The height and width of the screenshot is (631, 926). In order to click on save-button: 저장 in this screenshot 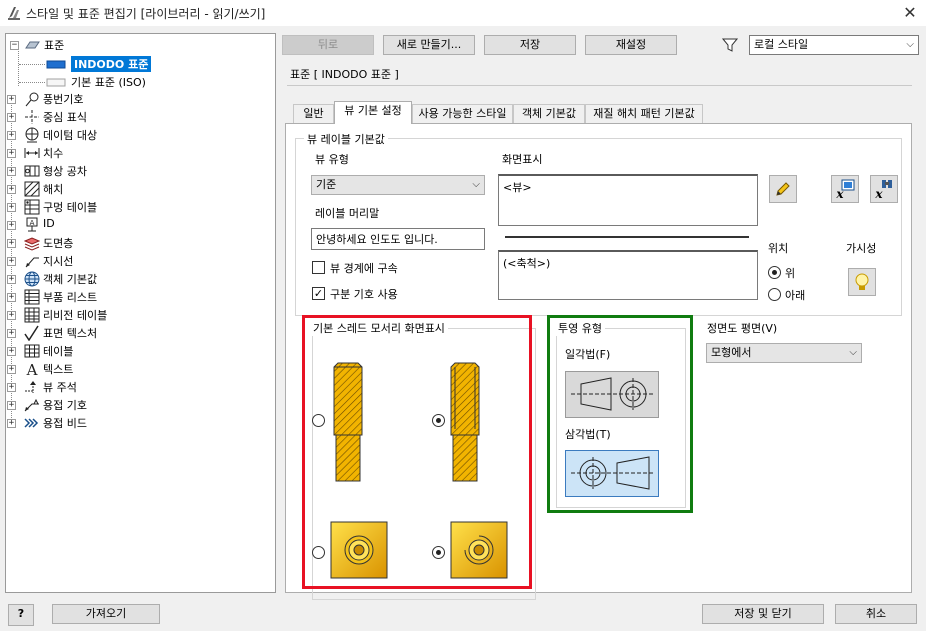, I will do `click(530, 45)`.